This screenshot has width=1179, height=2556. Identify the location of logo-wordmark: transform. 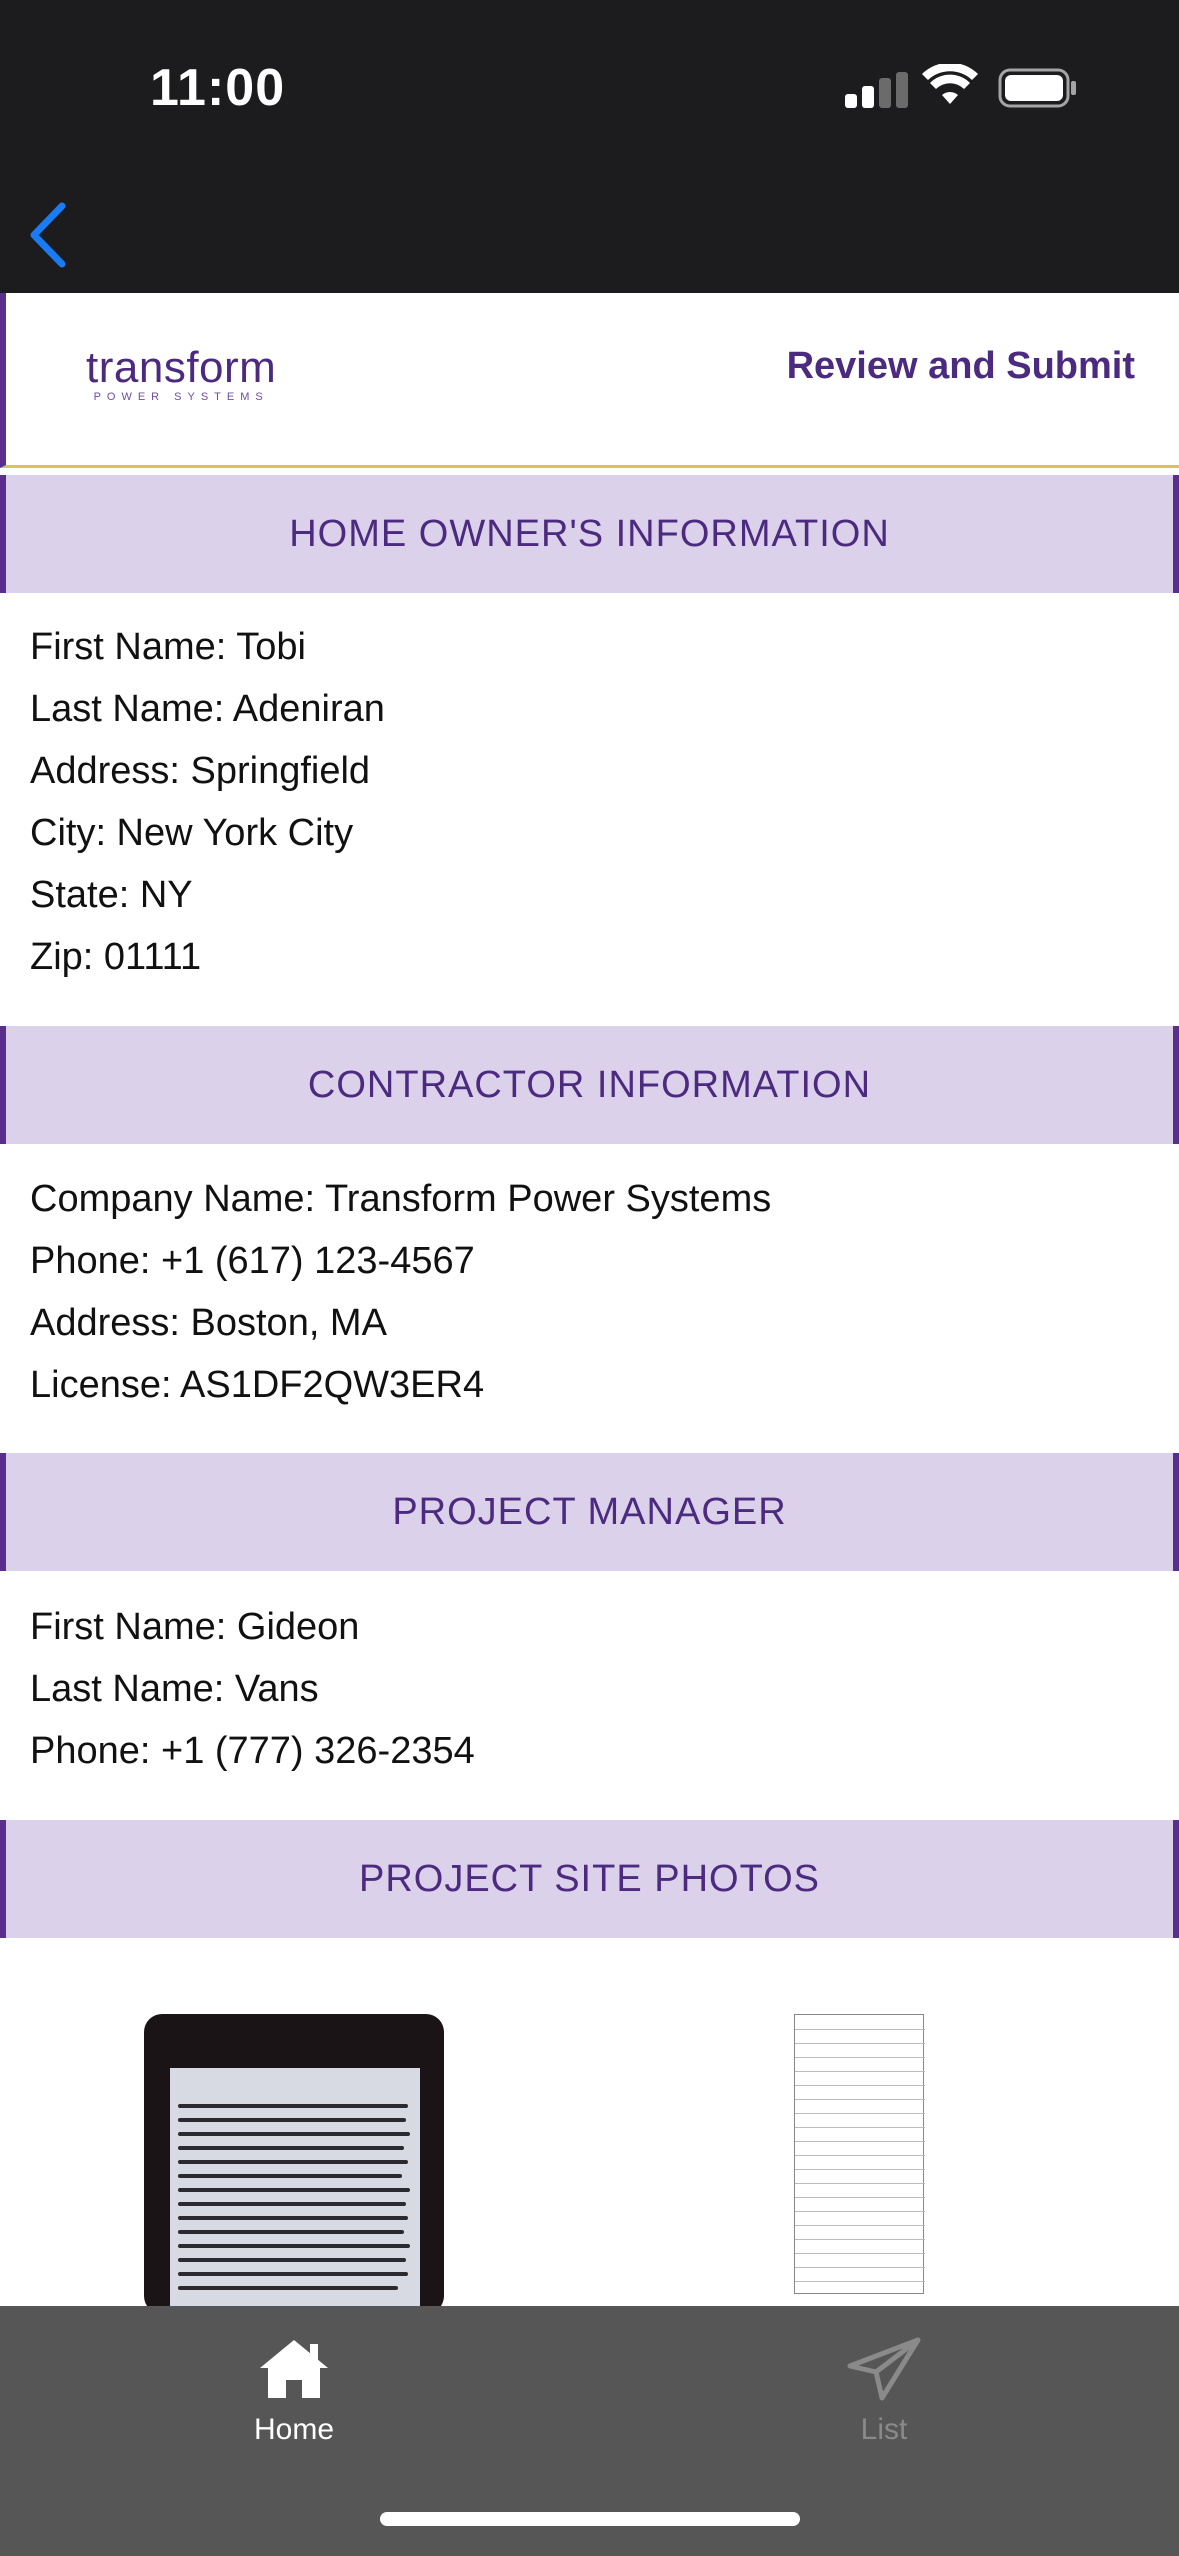
(181, 367).